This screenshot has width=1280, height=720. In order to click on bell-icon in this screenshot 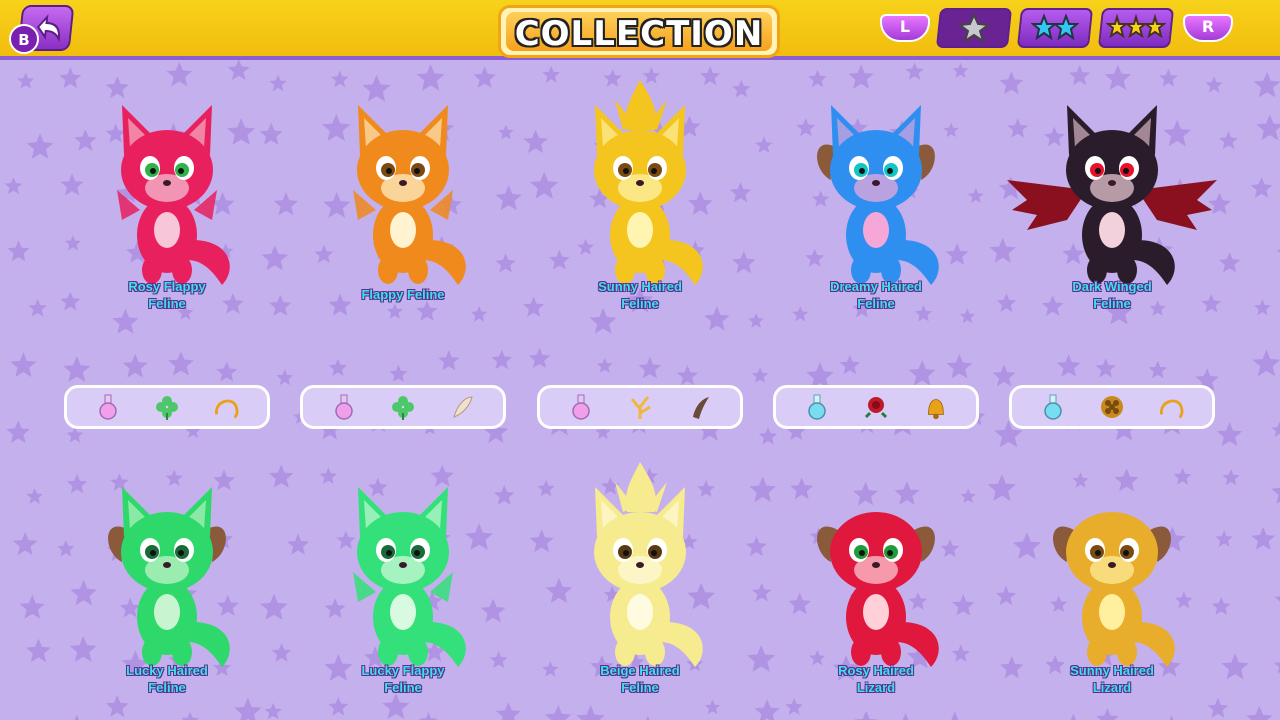, I will do `click(935, 407)`.